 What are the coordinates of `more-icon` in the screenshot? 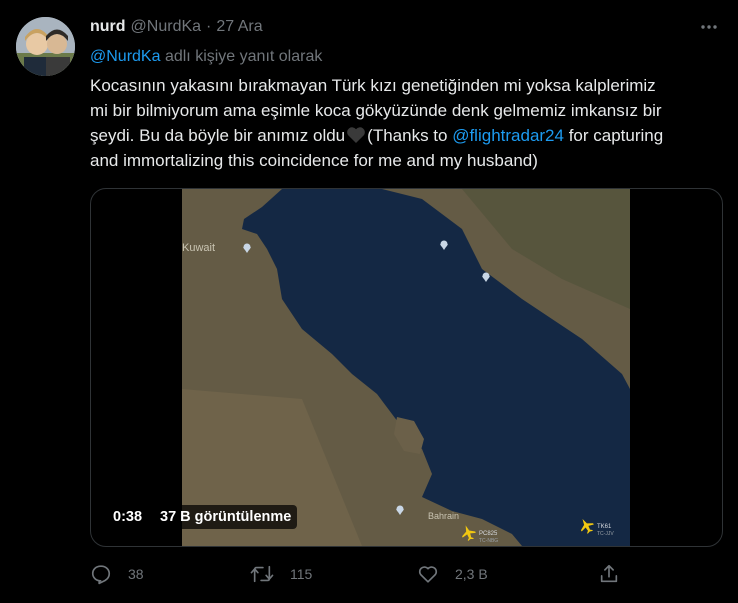 It's located at (709, 27).